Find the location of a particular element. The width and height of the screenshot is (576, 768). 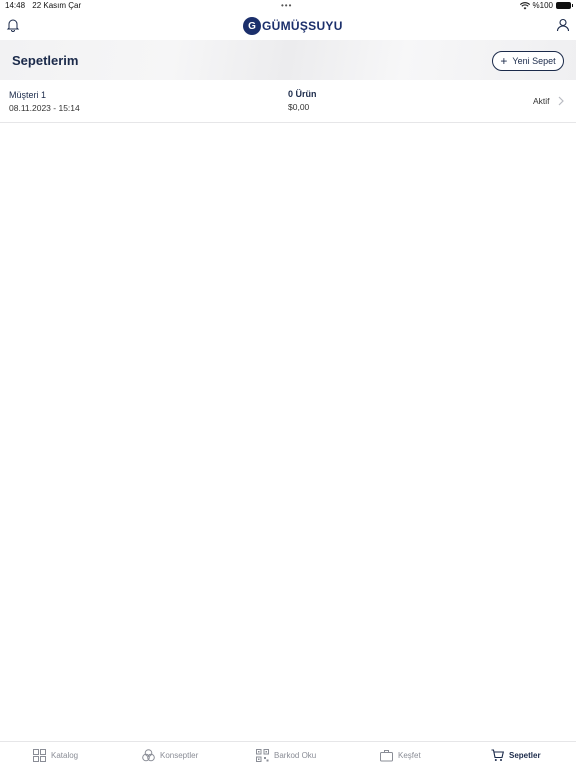

tab-konseptler: Konseptler is located at coordinates (170, 755).